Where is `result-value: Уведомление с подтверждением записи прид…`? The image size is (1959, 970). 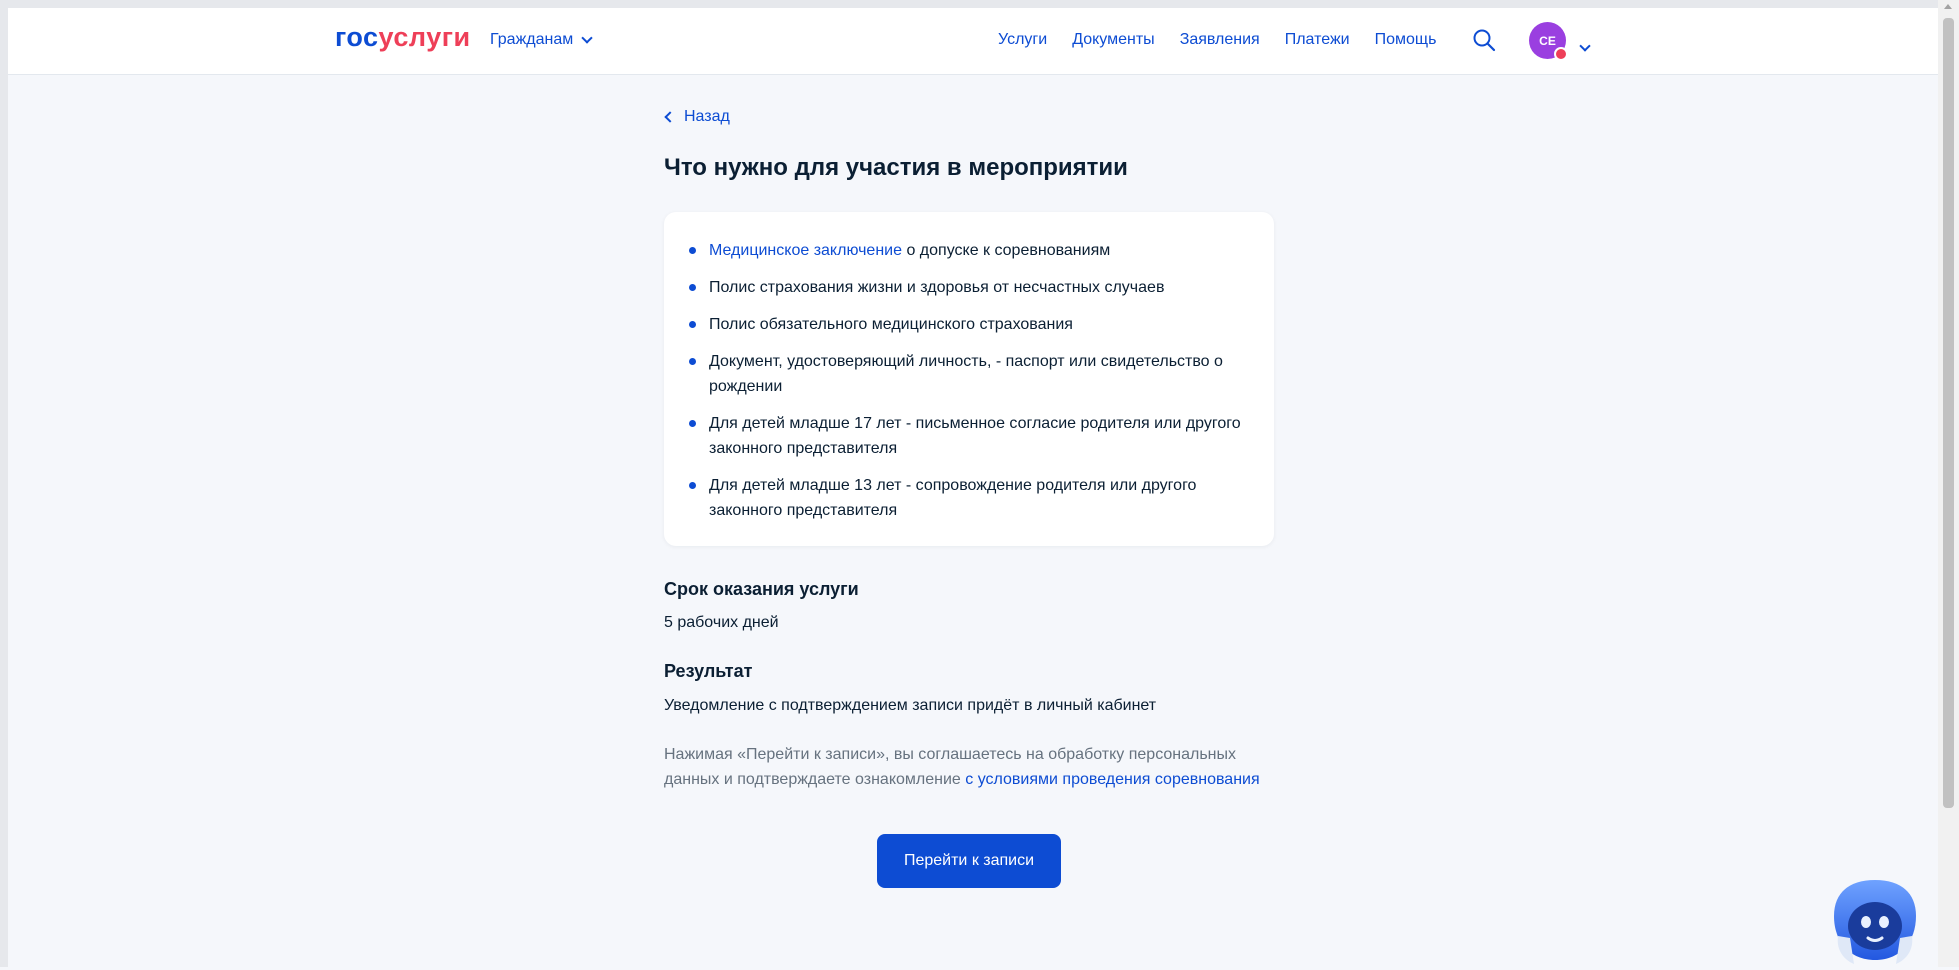
result-value: Уведомление с подтверждением записи прид… is located at coordinates (910, 705).